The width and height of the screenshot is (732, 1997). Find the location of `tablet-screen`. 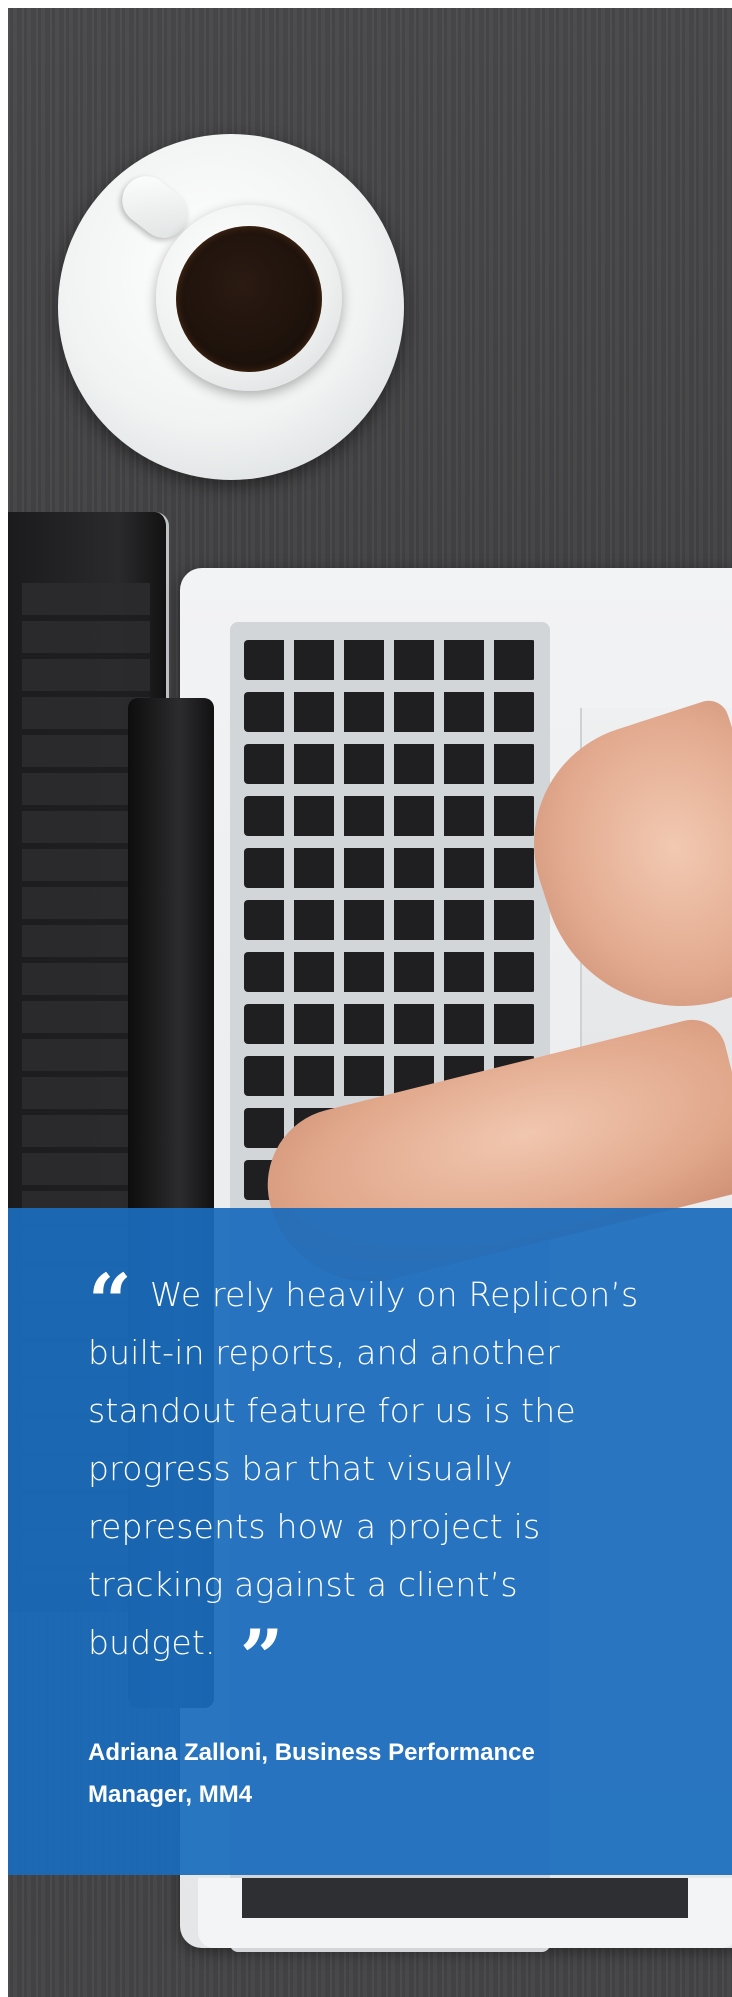

tablet-screen is located at coordinates (465, 1898).